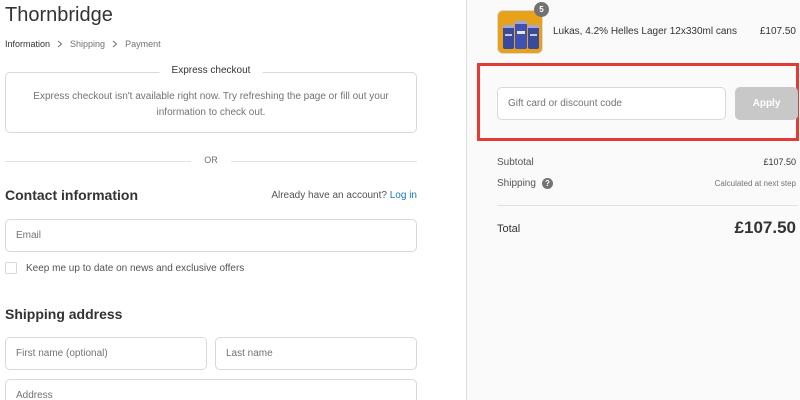 This screenshot has height=400, width=800. I want to click on breadcrumb-shipping: Shipping, so click(88, 44).